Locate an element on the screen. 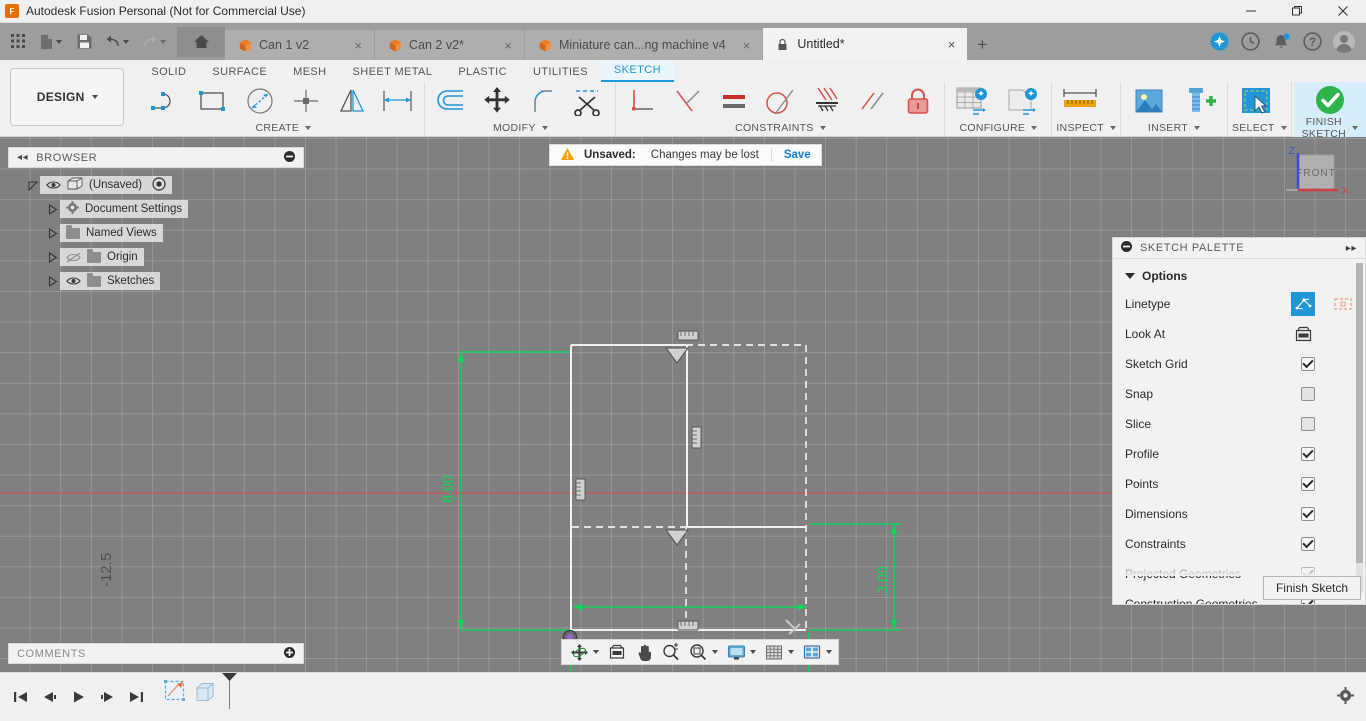  maximize-icon is located at coordinates (1297, 11).